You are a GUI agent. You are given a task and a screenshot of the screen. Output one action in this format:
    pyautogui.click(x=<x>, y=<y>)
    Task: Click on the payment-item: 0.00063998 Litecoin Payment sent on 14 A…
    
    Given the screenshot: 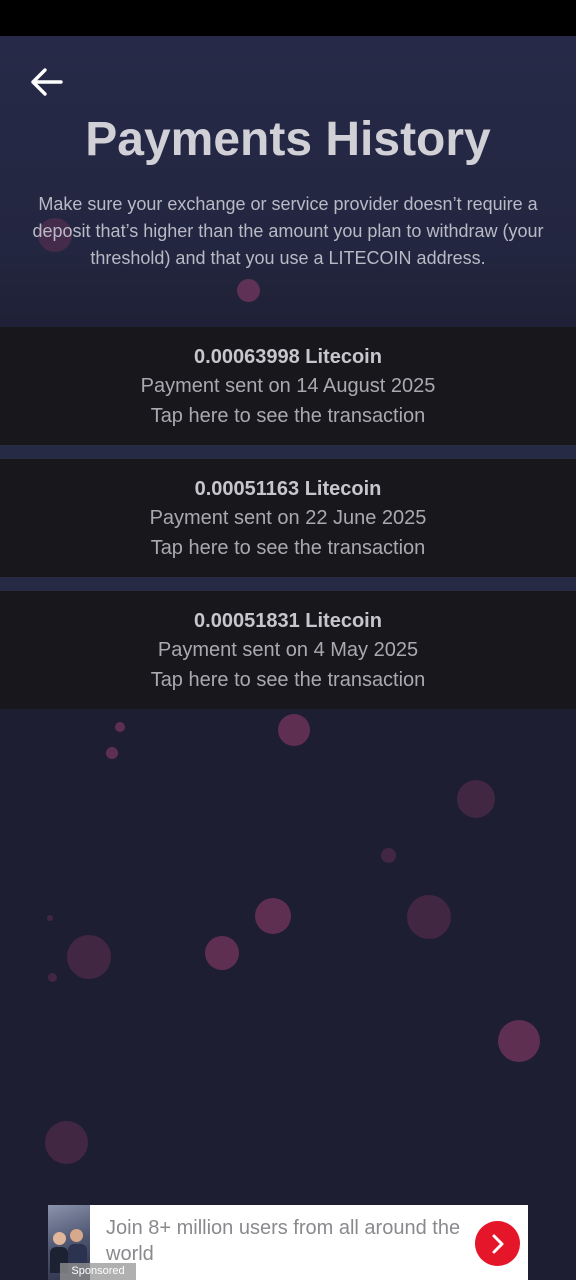 What is the action you would take?
    pyautogui.click(x=288, y=386)
    